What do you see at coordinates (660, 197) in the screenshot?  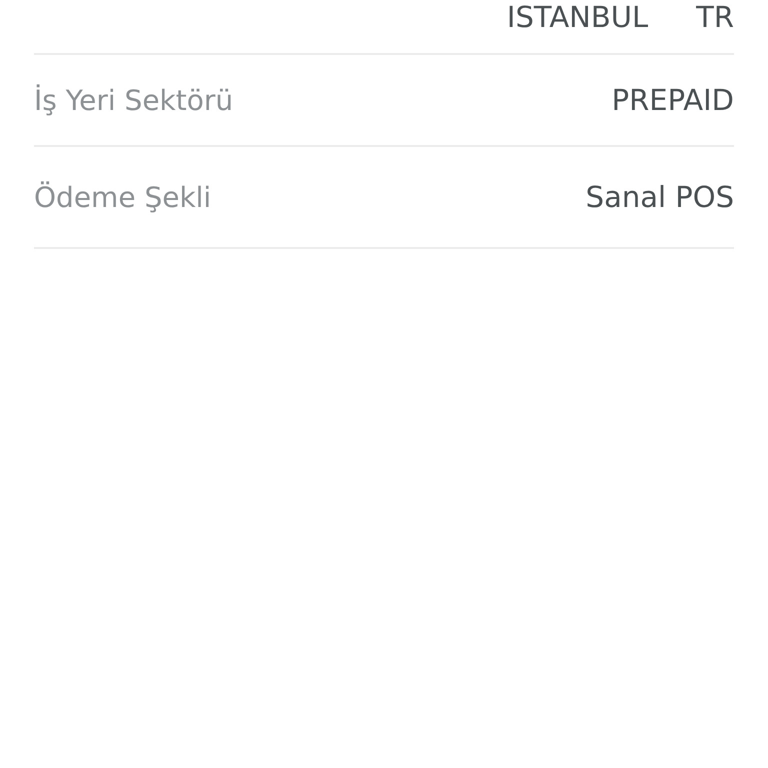 I see `field-value: Sanal POS` at bounding box center [660, 197].